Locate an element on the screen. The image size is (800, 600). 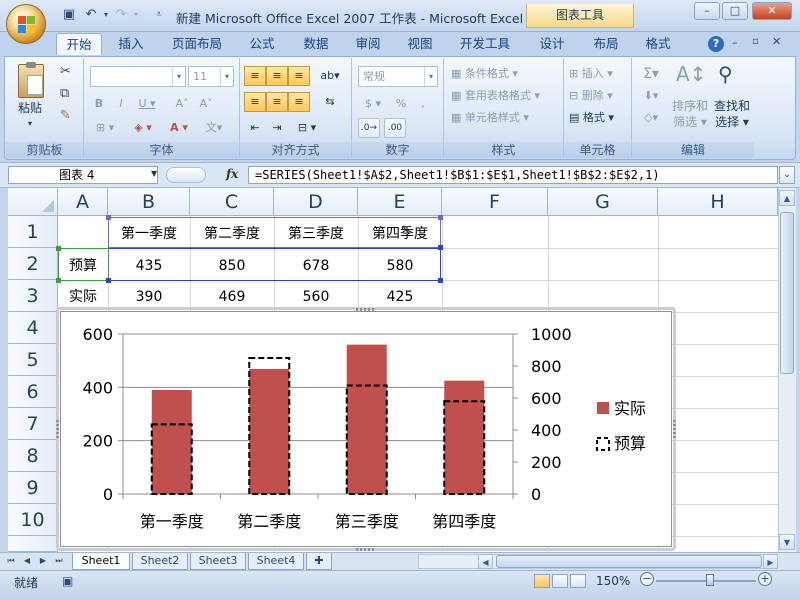
grow-font-icon: A˄ is located at coordinates (182, 104).